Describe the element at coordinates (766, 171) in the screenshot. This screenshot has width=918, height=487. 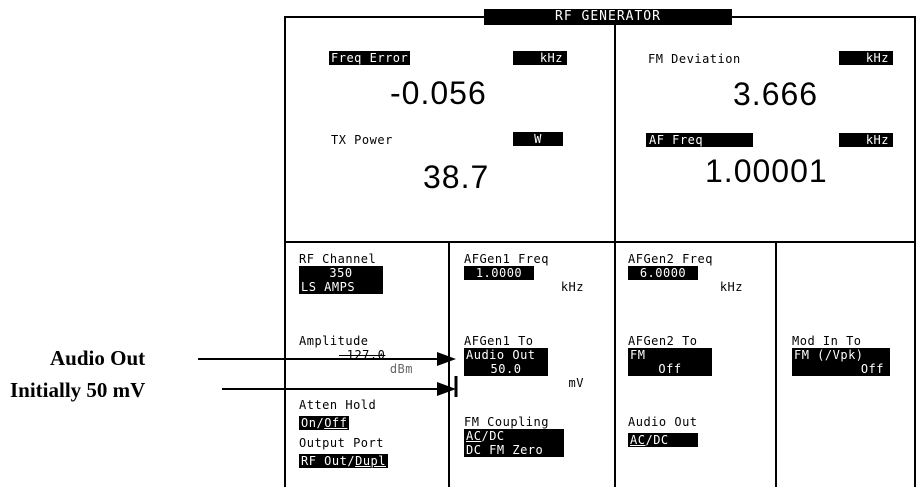
I see `af-freq-value: 1.00001` at that location.